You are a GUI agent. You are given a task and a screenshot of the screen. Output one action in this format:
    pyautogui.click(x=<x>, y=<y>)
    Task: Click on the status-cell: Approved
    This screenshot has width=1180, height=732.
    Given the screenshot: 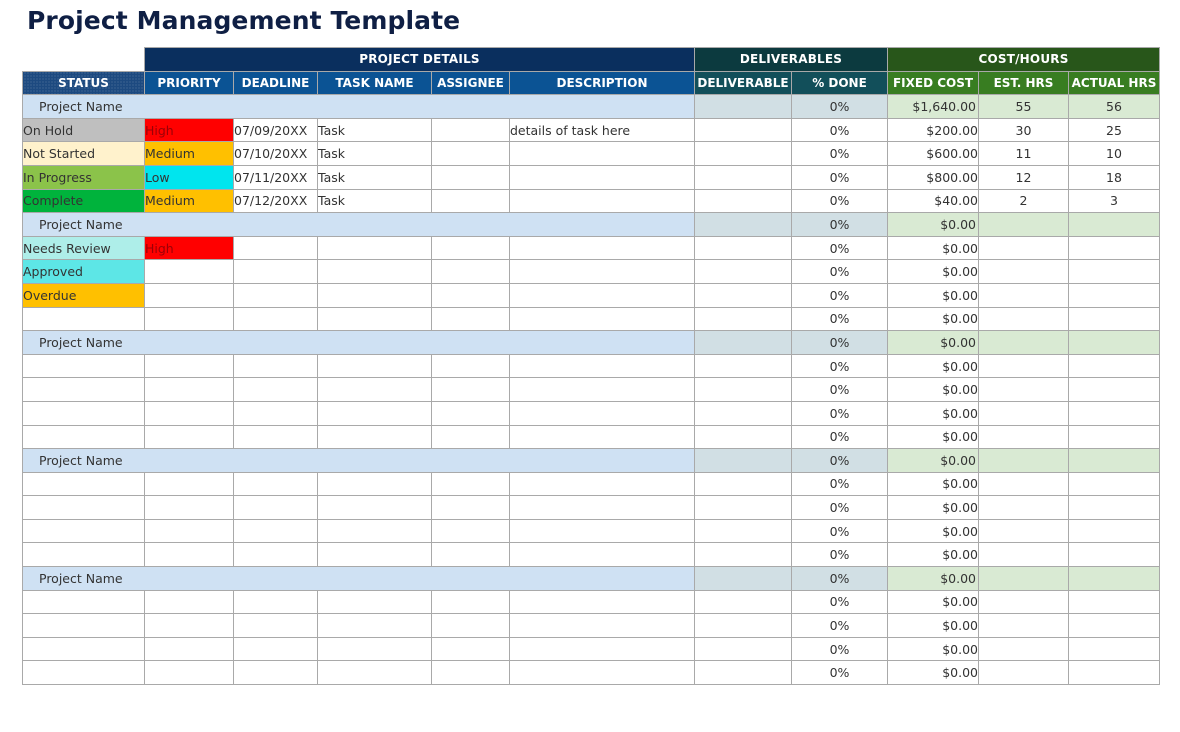 What is the action you would take?
    pyautogui.click(x=83, y=271)
    